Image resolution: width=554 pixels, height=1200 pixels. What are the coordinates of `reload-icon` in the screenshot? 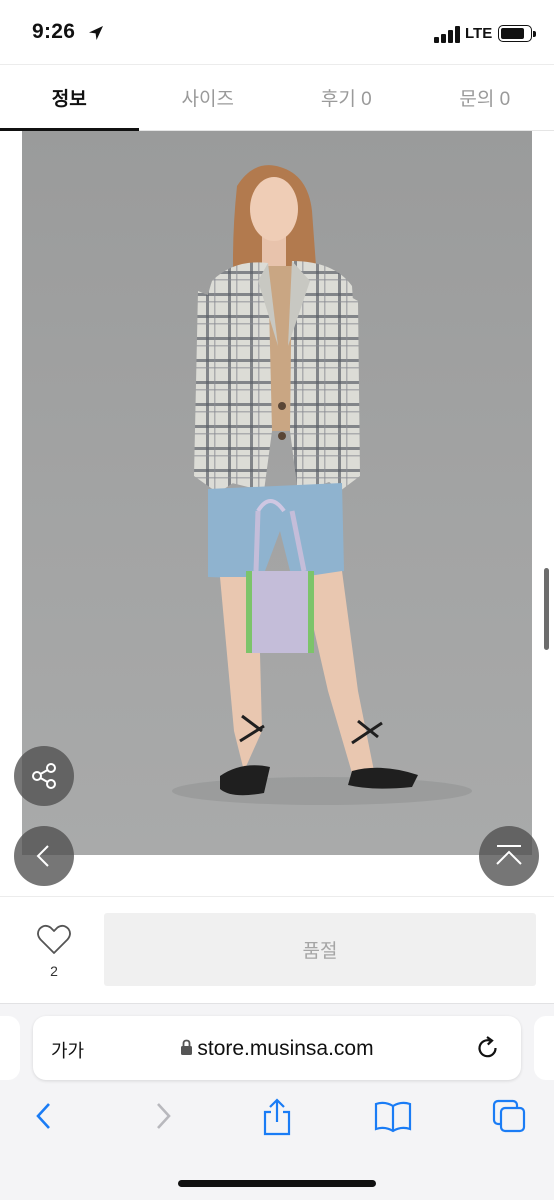 It's located at (488, 1048).